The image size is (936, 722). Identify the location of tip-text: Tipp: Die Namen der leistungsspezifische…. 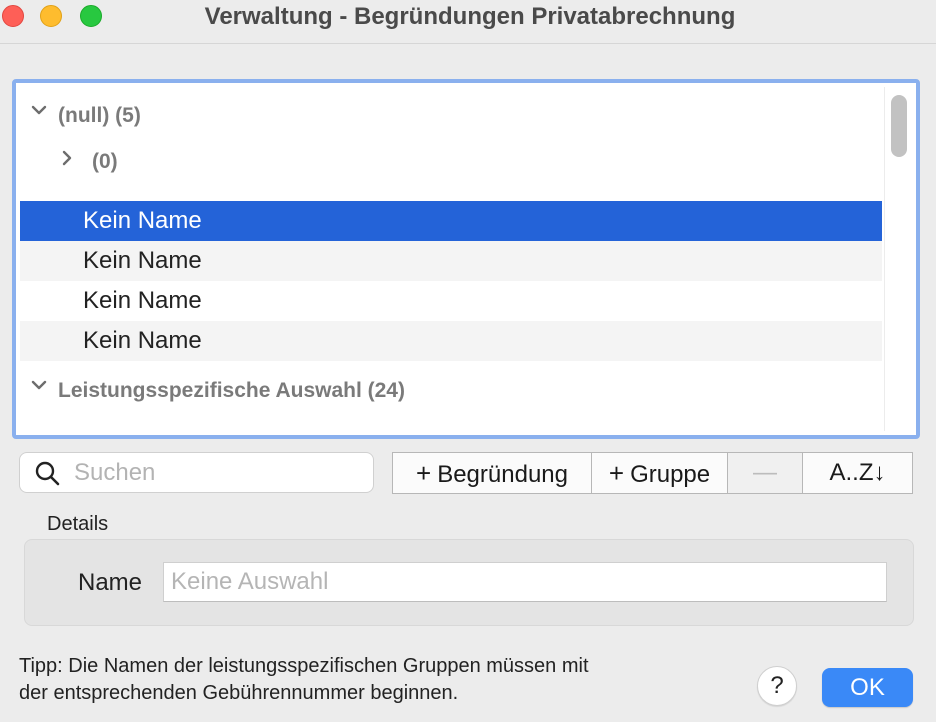
(379, 680).